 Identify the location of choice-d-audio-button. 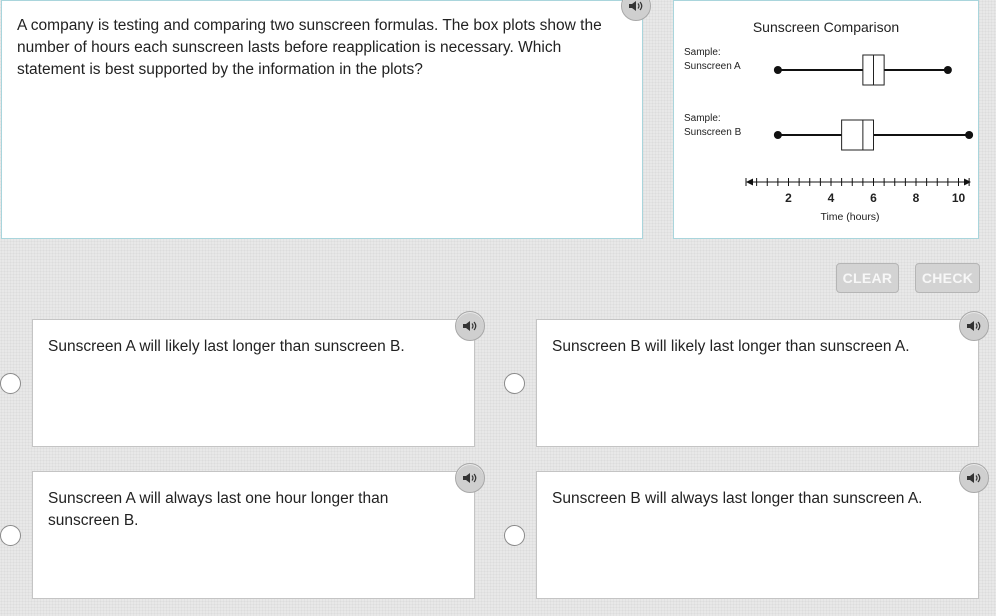
(974, 478).